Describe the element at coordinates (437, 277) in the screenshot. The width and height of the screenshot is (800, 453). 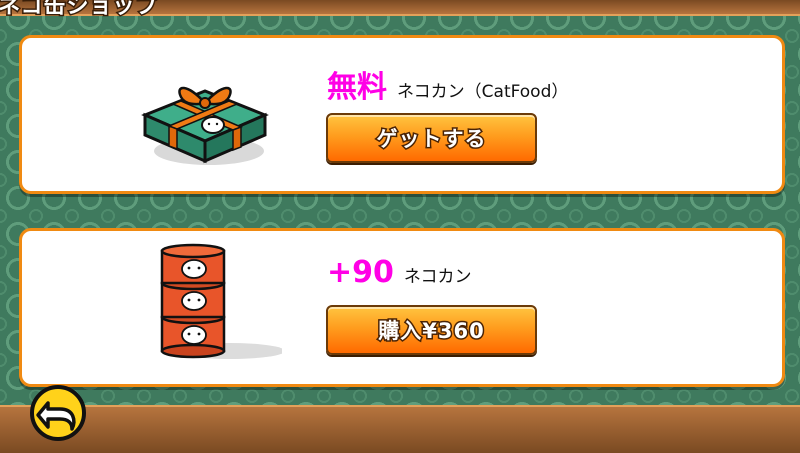
I see `item-name: ネコカン` at that location.